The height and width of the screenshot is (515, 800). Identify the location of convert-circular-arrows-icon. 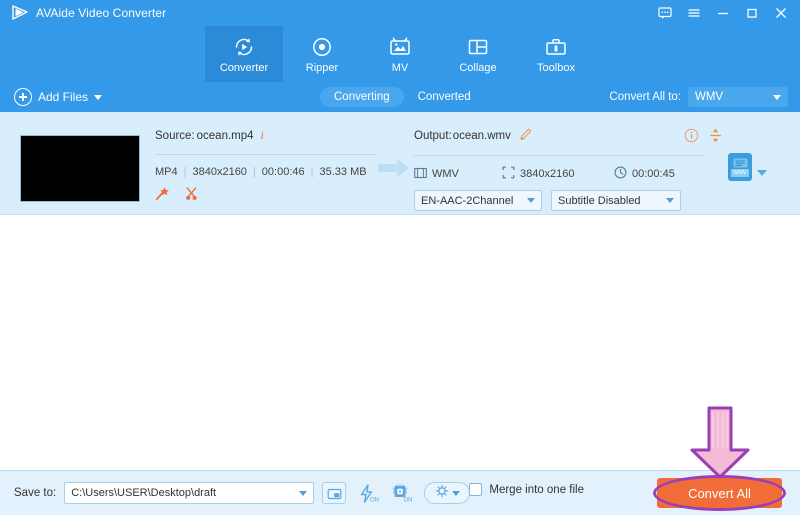
(244, 47).